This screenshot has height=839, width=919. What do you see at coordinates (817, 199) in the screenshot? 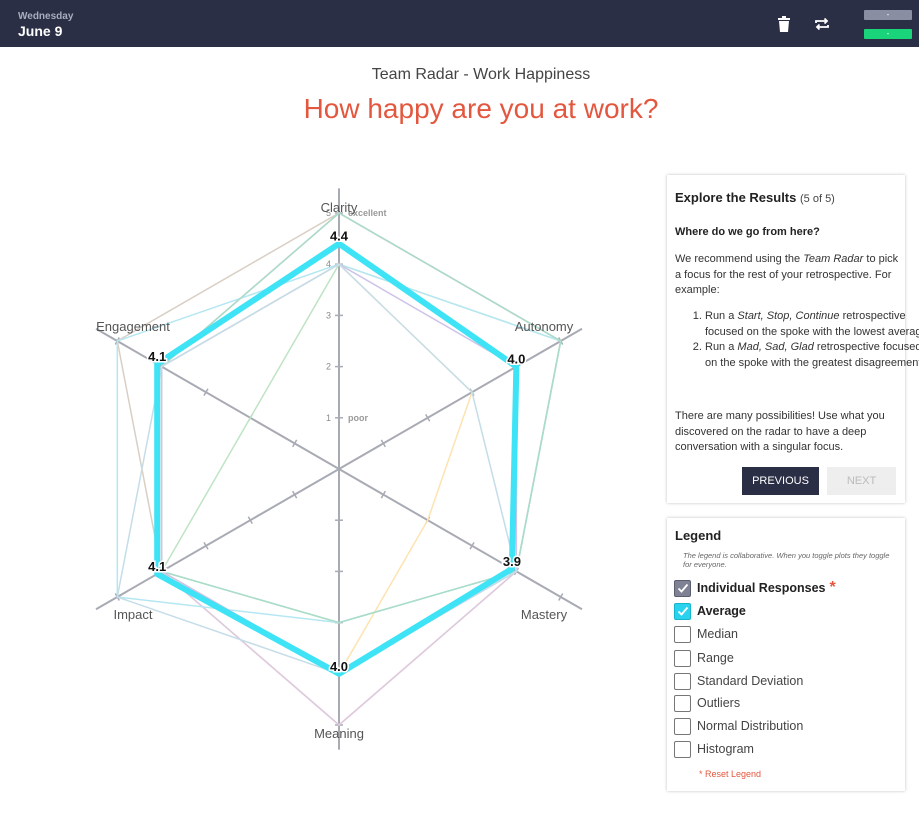
I see `explore-count: (5 of 5)` at bounding box center [817, 199].